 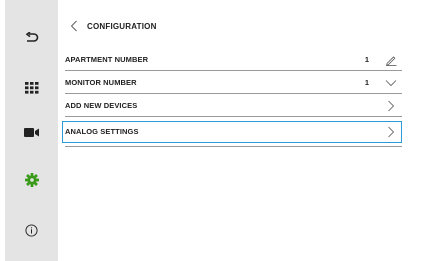 What do you see at coordinates (391, 60) in the screenshot?
I see `pencil-icon` at bounding box center [391, 60].